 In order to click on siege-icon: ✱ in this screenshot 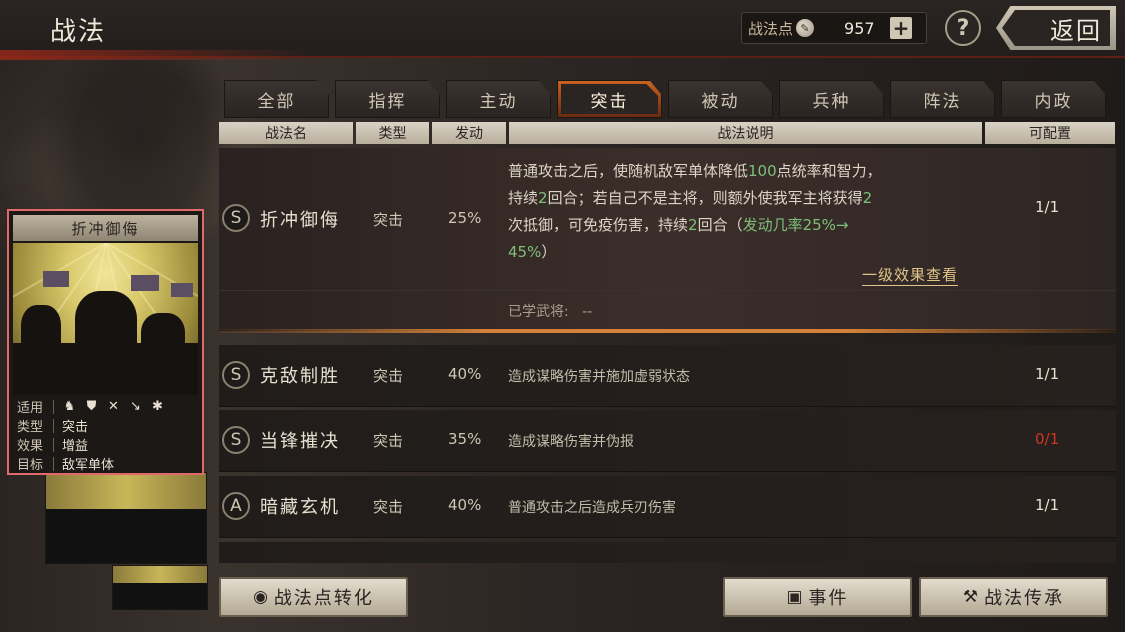, I will do `click(157, 406)`.